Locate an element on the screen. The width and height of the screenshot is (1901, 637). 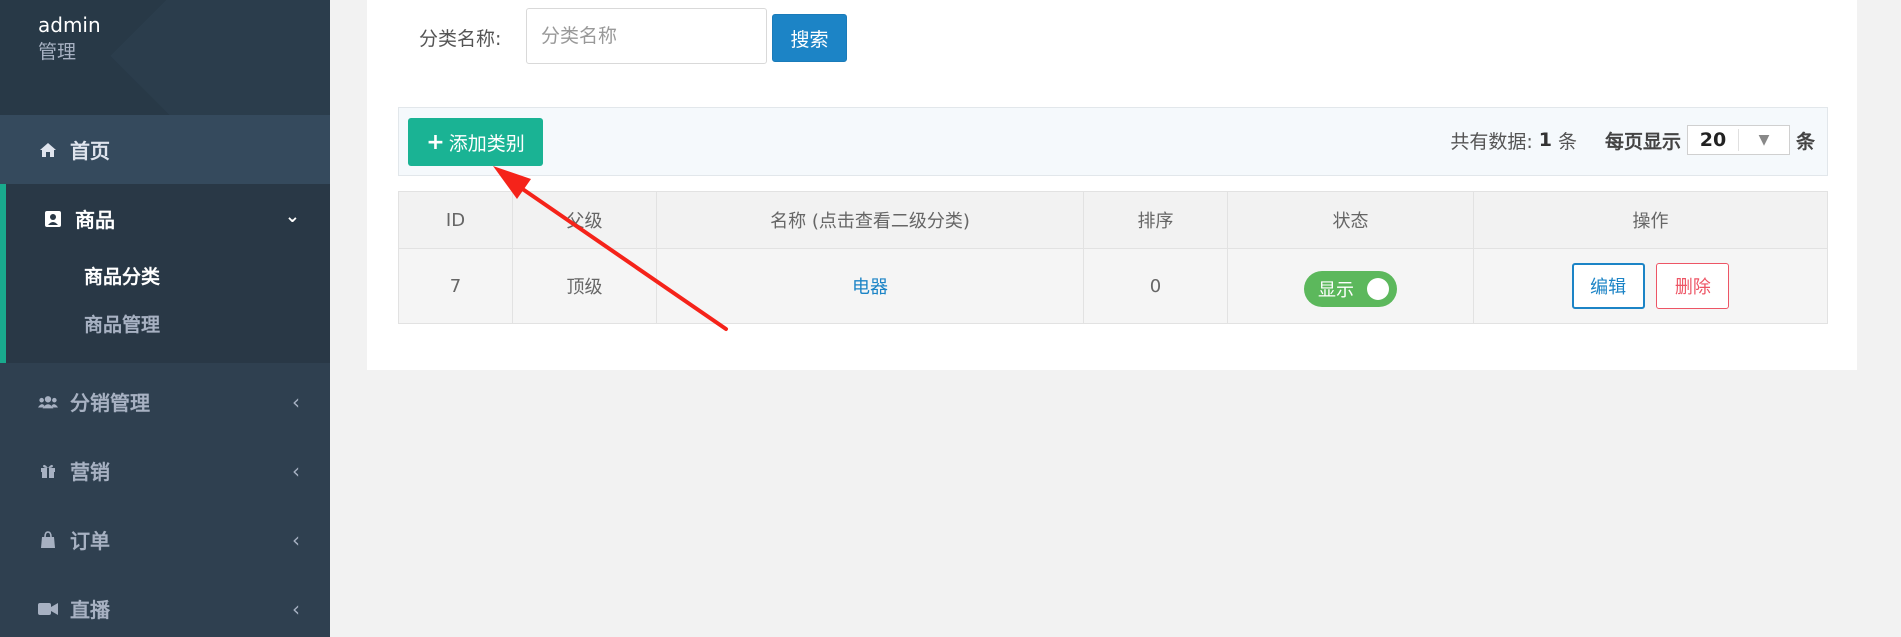
per-page-select: 20 ▼ is located at coordinates (1738, 140).